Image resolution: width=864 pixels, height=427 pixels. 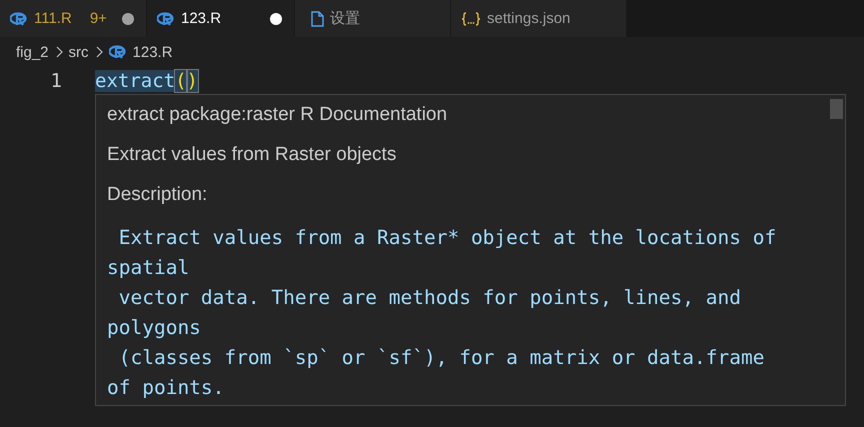 I want to click on tab-label: 111.R, so click(x=53, y=18).